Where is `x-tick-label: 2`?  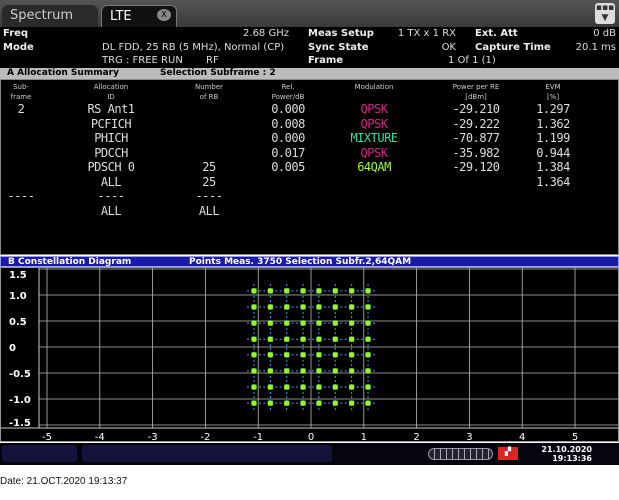 x-tick-label: 2 is located at coordinates (416, 436).